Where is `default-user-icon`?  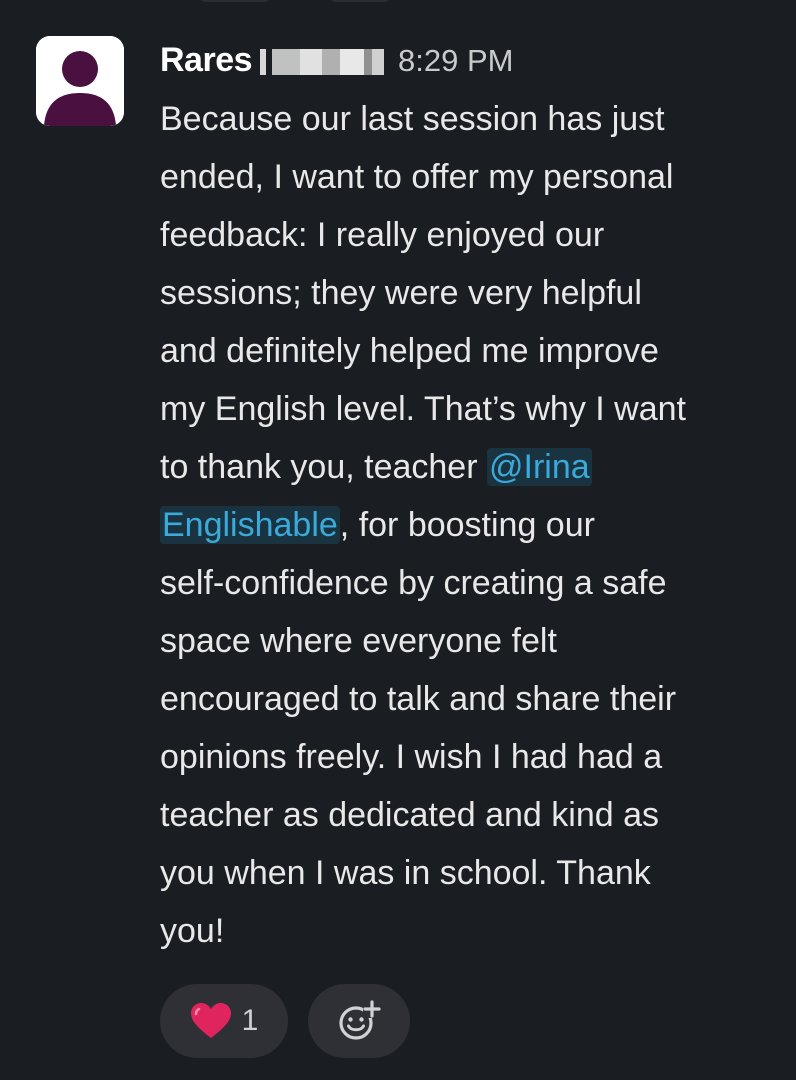
default-user-icon is located at coordinates (80, 81).